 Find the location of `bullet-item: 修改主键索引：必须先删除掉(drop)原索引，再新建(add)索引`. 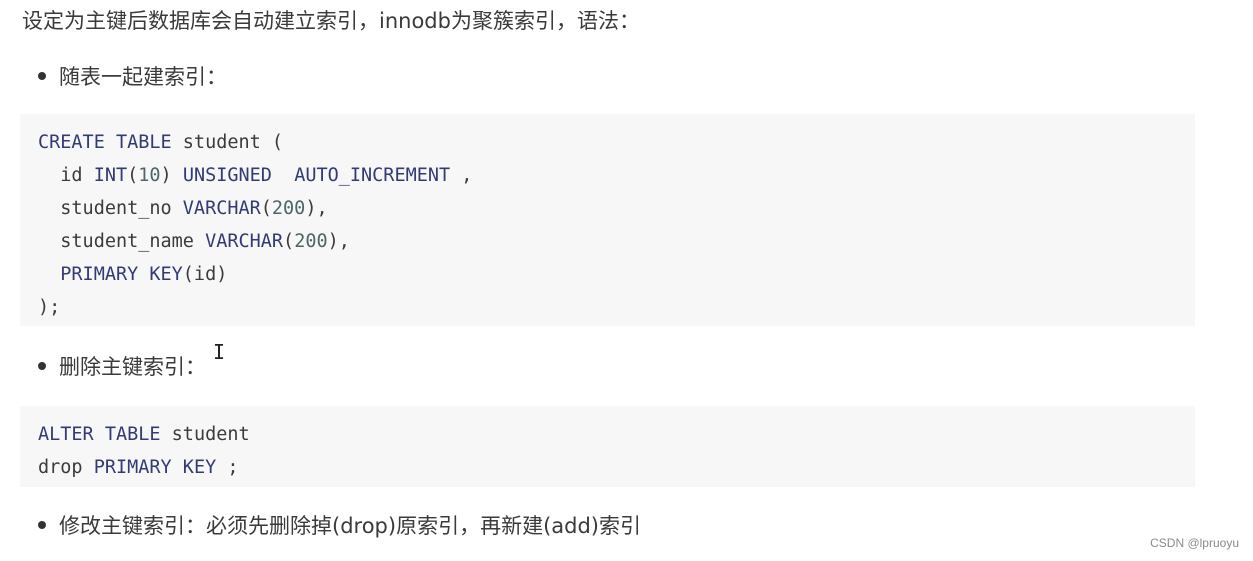

bullet-item: 修改主键索引：必须先删除掉(drop)原索引，再新建(add)索引 is located at coordinates (339, 526).